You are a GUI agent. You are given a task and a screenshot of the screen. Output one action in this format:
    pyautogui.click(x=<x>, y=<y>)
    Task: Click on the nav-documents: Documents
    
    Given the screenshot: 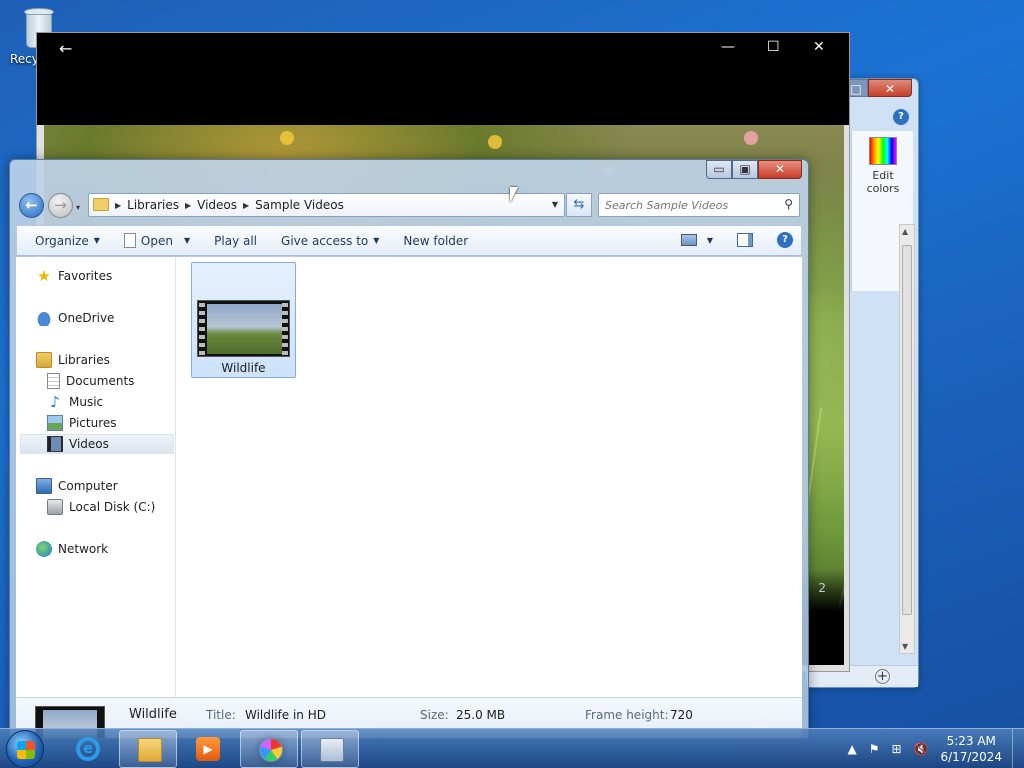 What is the action you would take?
    pyautogui.click(x=90, y=381)
    